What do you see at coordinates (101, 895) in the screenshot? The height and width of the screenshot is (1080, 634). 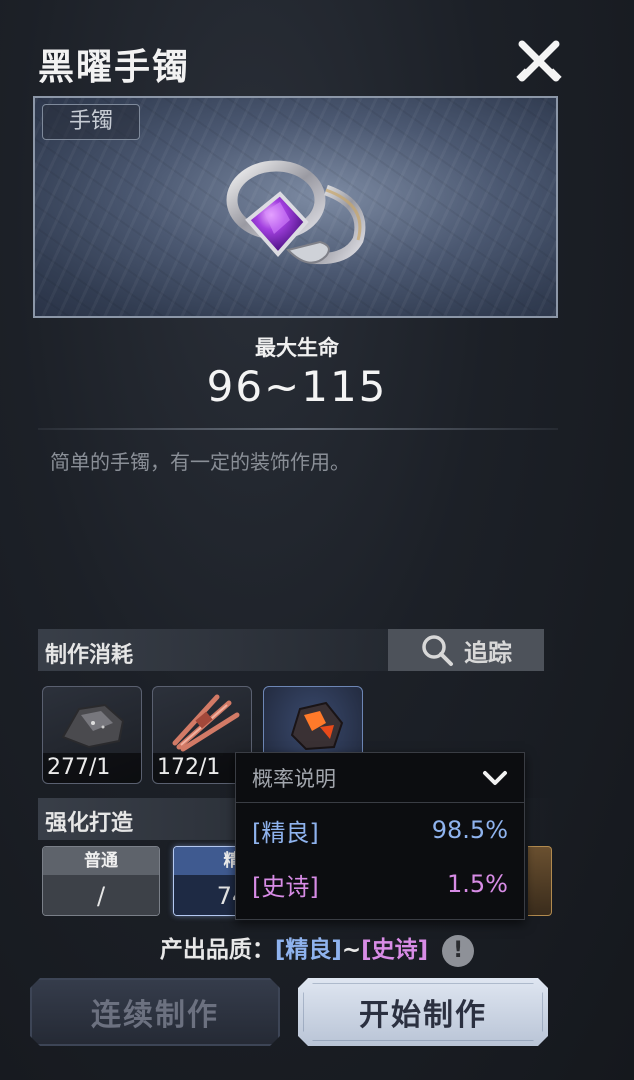 I see `enhance-option-value: /` at bounding box center [101, 895].